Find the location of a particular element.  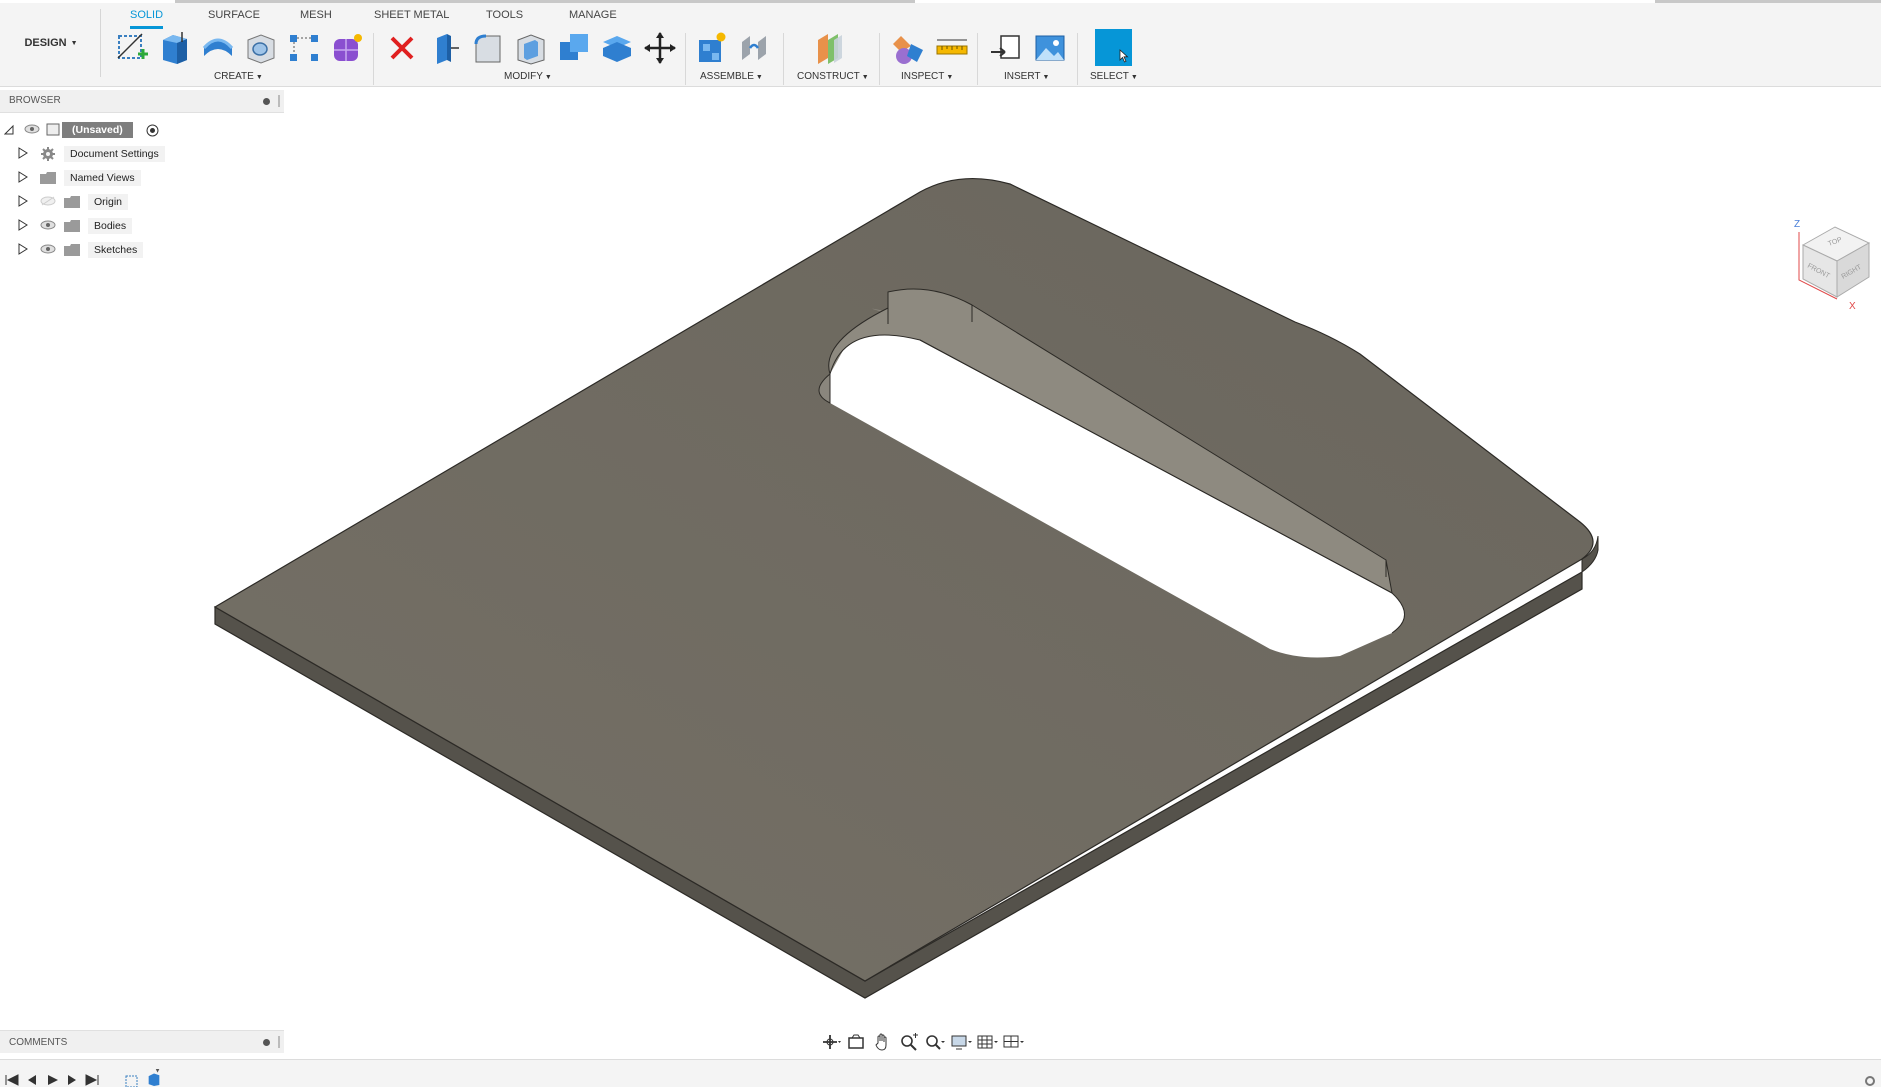

view-cube: TOP FRONT RIGHT Z X is located at coordinates (1830, 264).